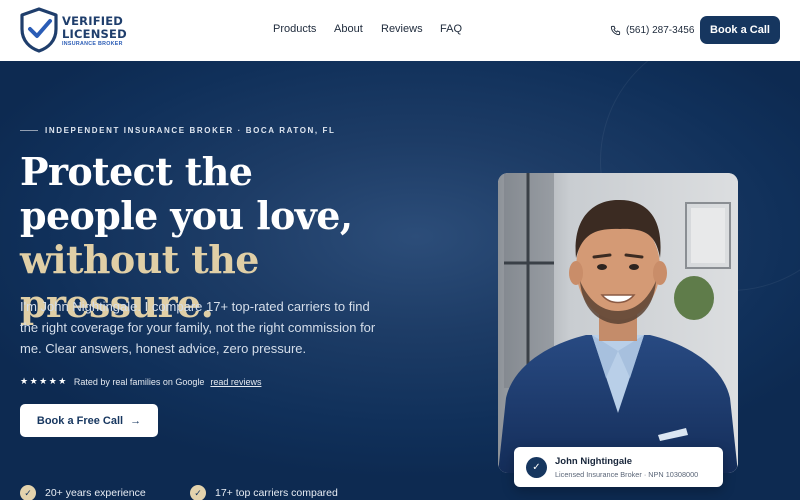 The image size is (800, 500). I want to click on phone-icon, so click(615, 30).